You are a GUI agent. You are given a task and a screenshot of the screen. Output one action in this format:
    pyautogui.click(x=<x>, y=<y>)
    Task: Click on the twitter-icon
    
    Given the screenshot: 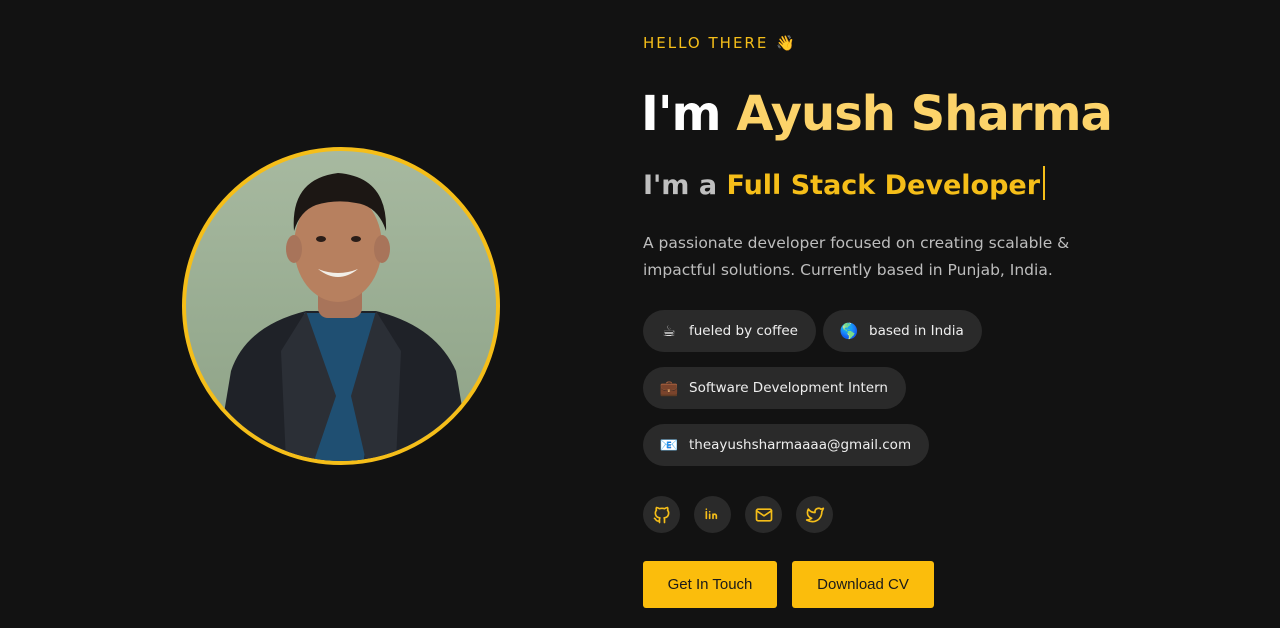 What is the action you would take?
    pyautogui.click(x=814, y=514)
    